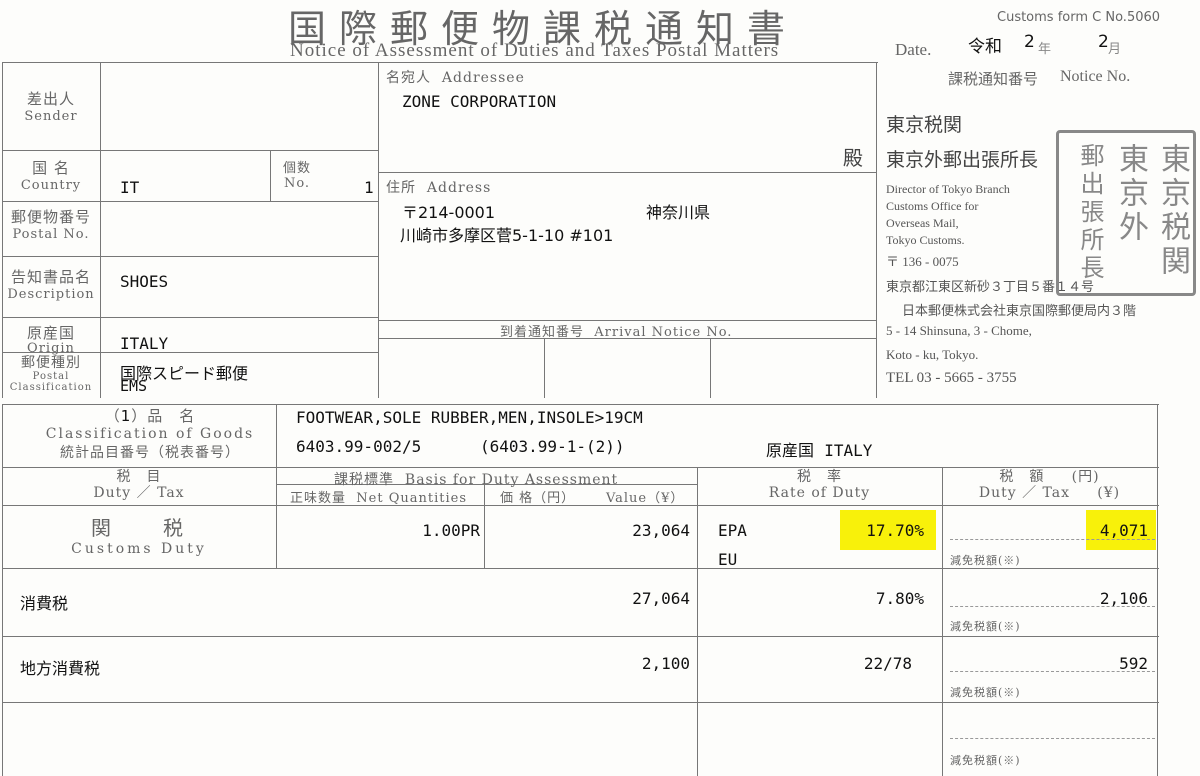  What do you see at coordinates (985, 560) in the screenshot?
I see `reduction-label-1: 減免税額(※)` at bounding box center [985, 560].